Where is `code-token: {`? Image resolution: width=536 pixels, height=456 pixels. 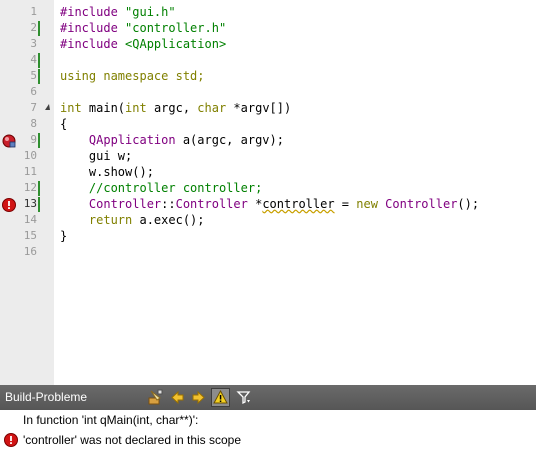
code-token: { is located at coordinates (64, 124).